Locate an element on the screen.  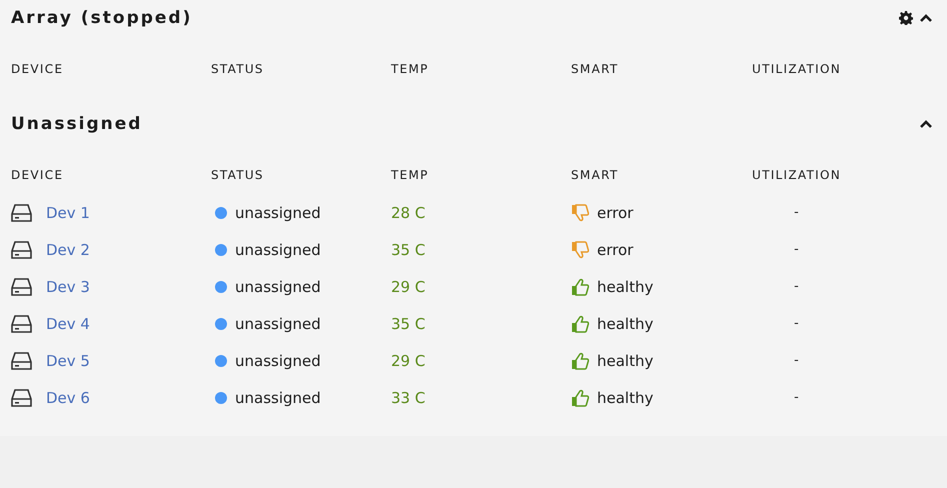
temperature-text: 28 C is located at coordinates (408, 213).